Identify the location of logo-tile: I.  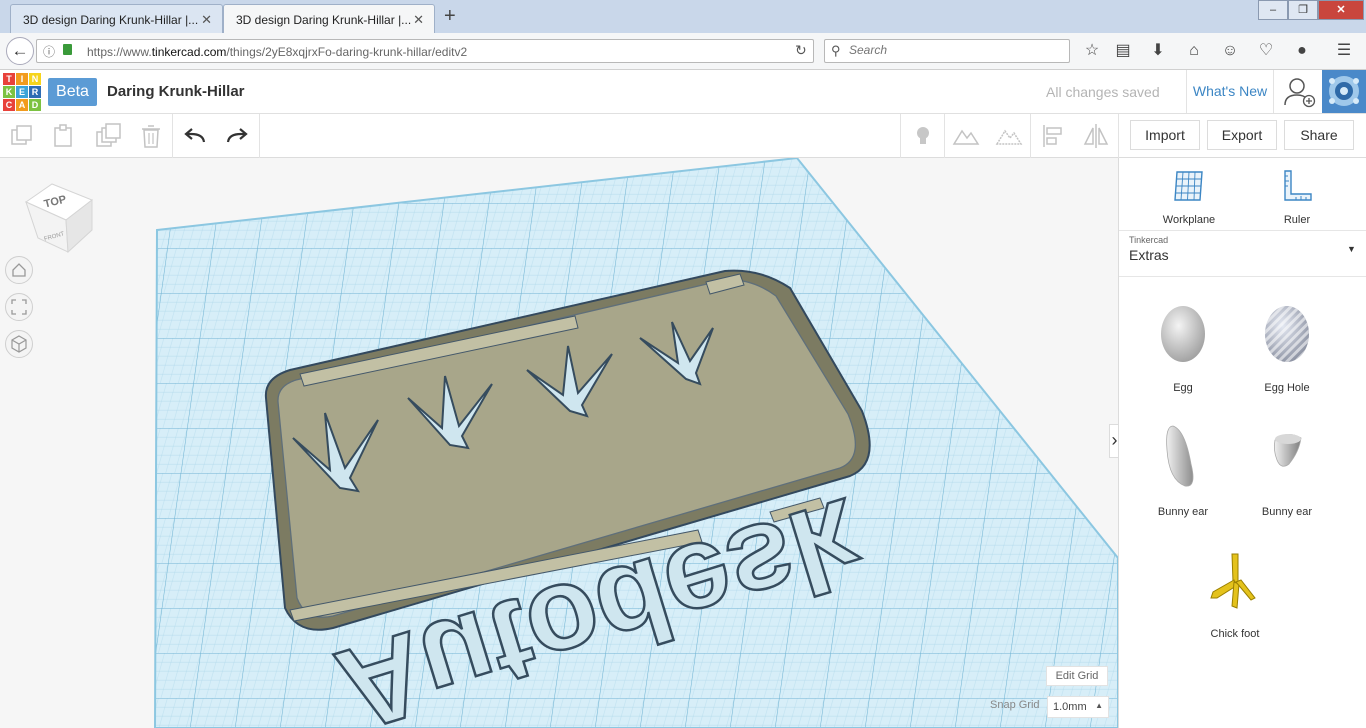
(22, 79).